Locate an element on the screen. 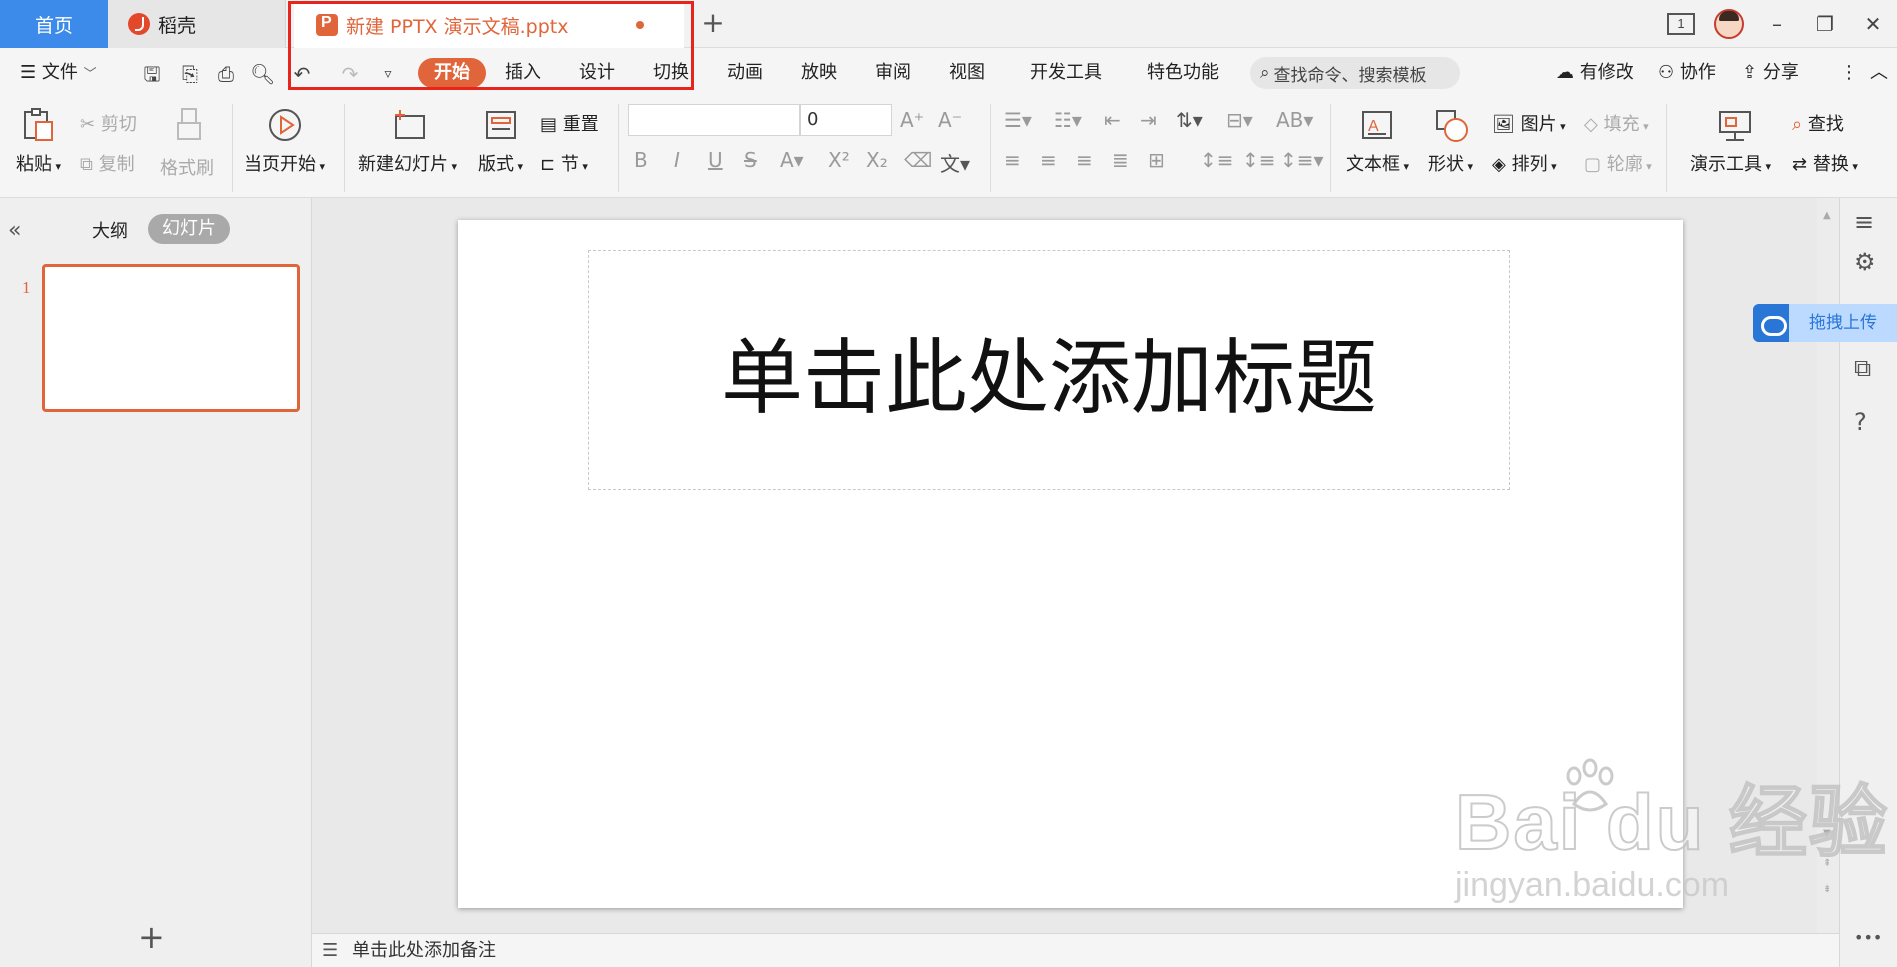 This screenshot has width=1897, height=967. line-spacing-icon: ↕≡ is located at coordinates (1217, 160).